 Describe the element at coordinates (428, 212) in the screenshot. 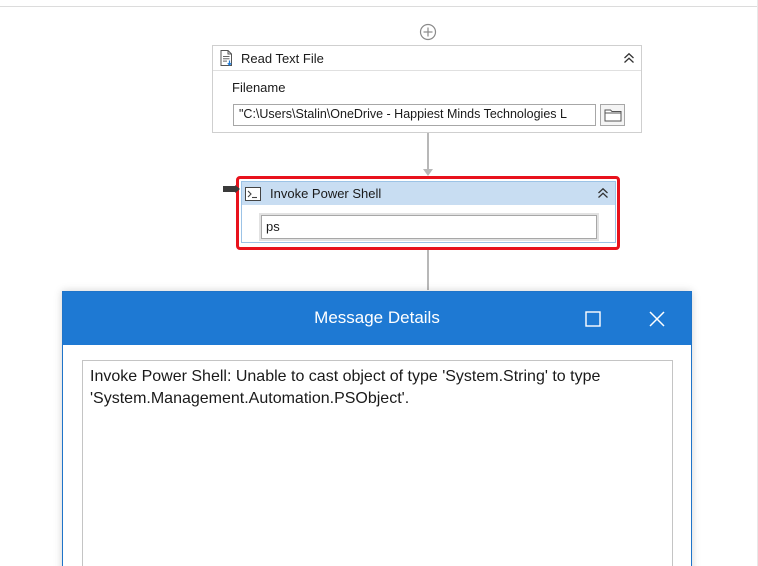

I see `invoke-power-shell-activity: Invoke Power Shell ps` at that location.